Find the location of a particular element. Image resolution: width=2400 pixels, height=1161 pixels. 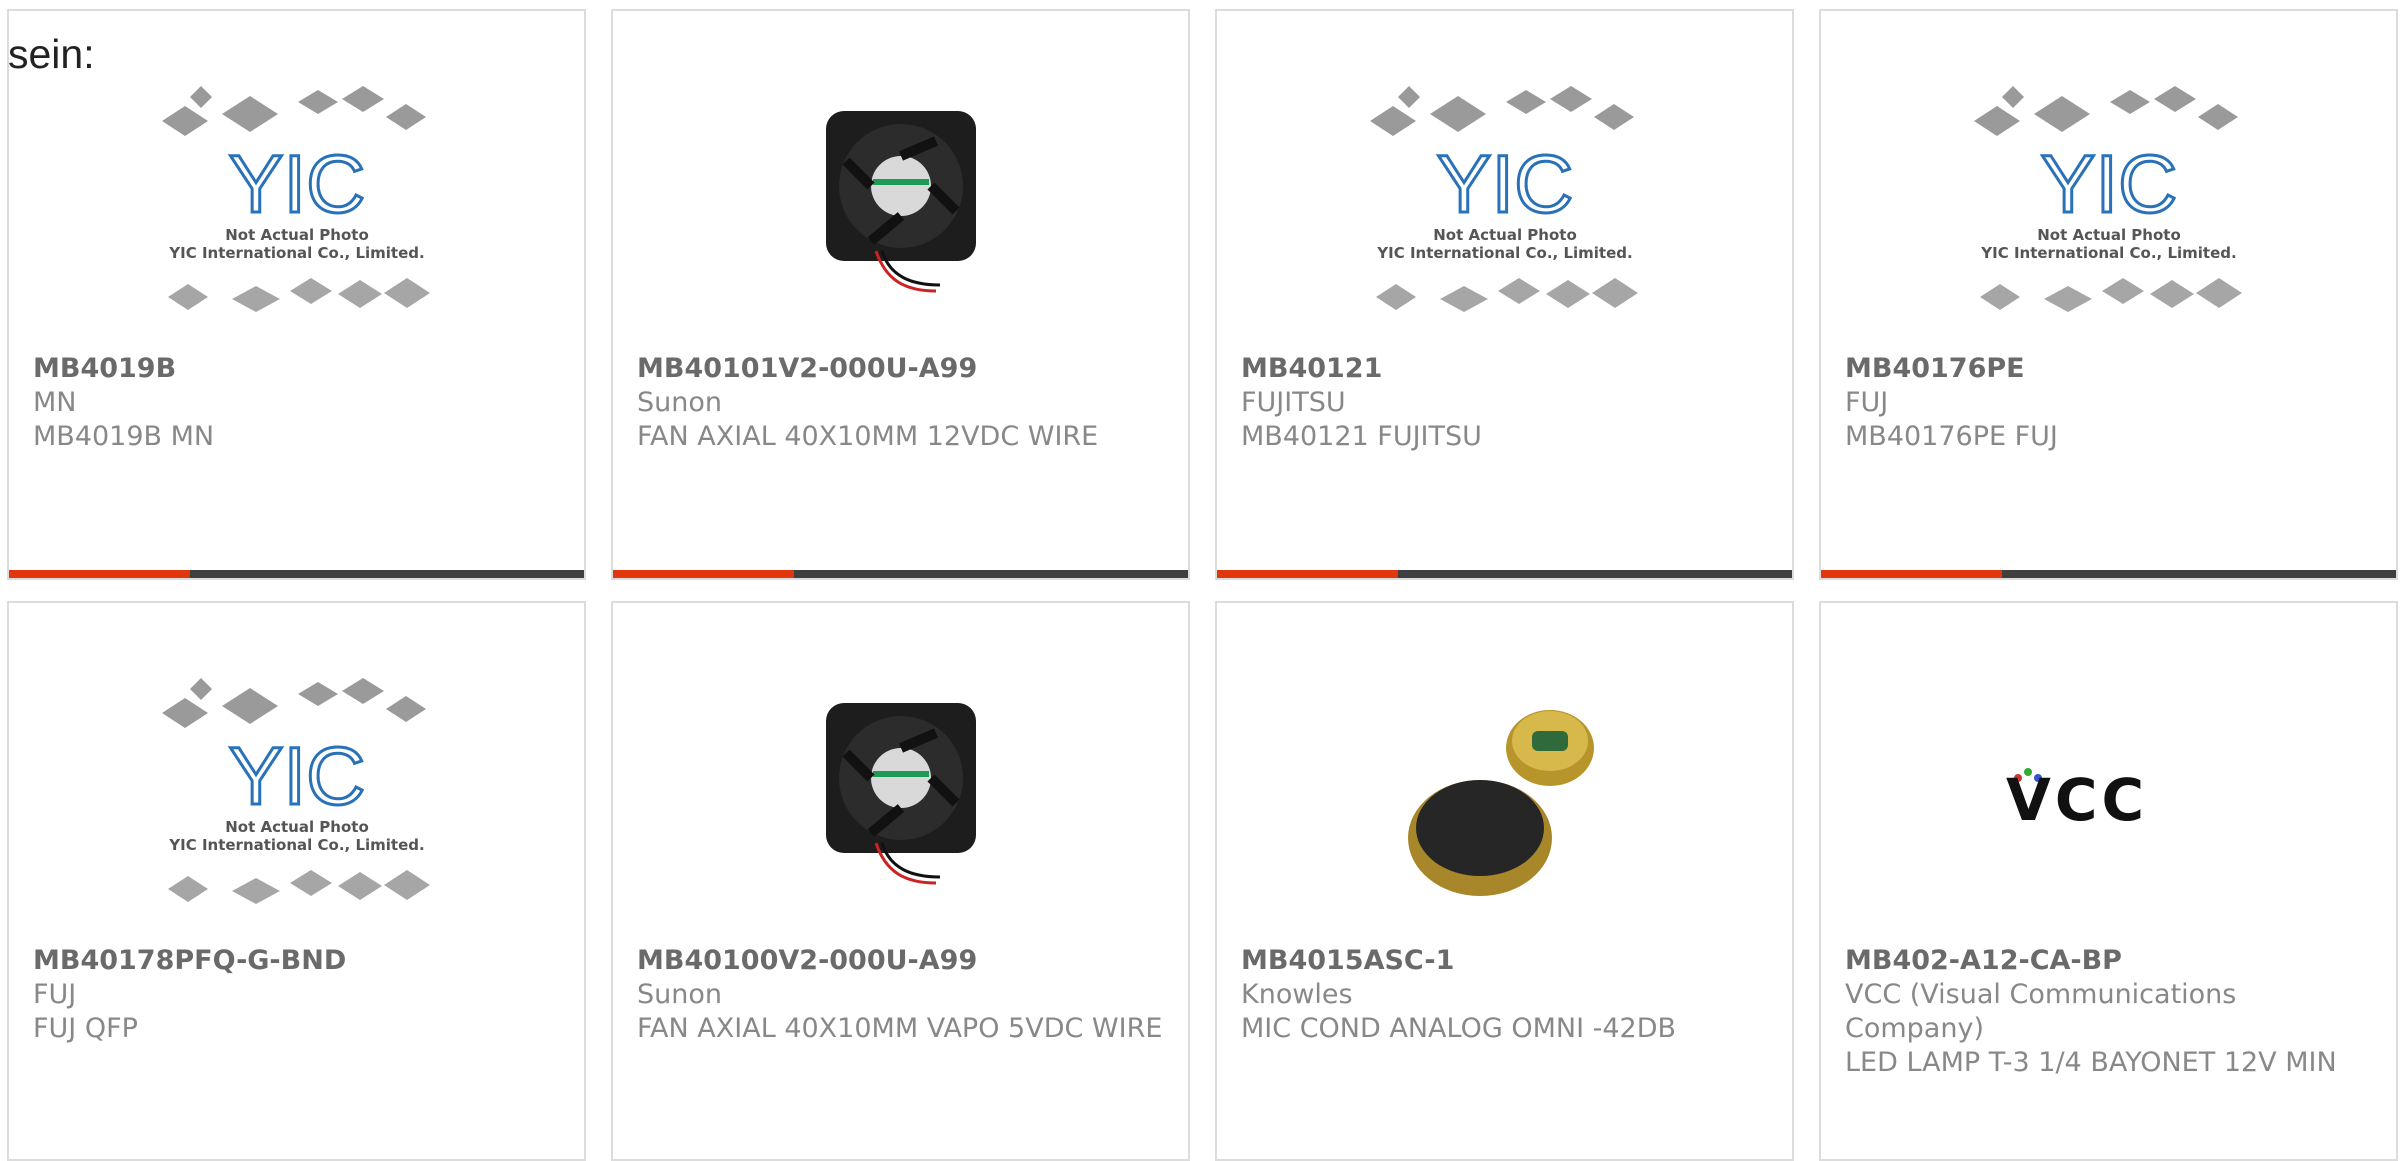

part-number: MB4019B is located at coordinates (296, 369).